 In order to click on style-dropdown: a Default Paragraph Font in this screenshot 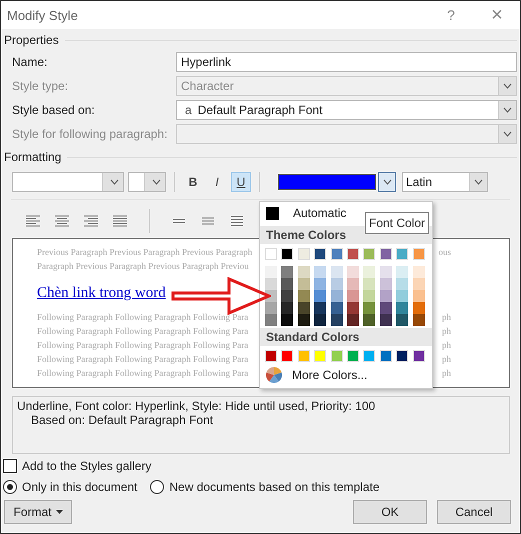, I will do `click(346, 110)`.